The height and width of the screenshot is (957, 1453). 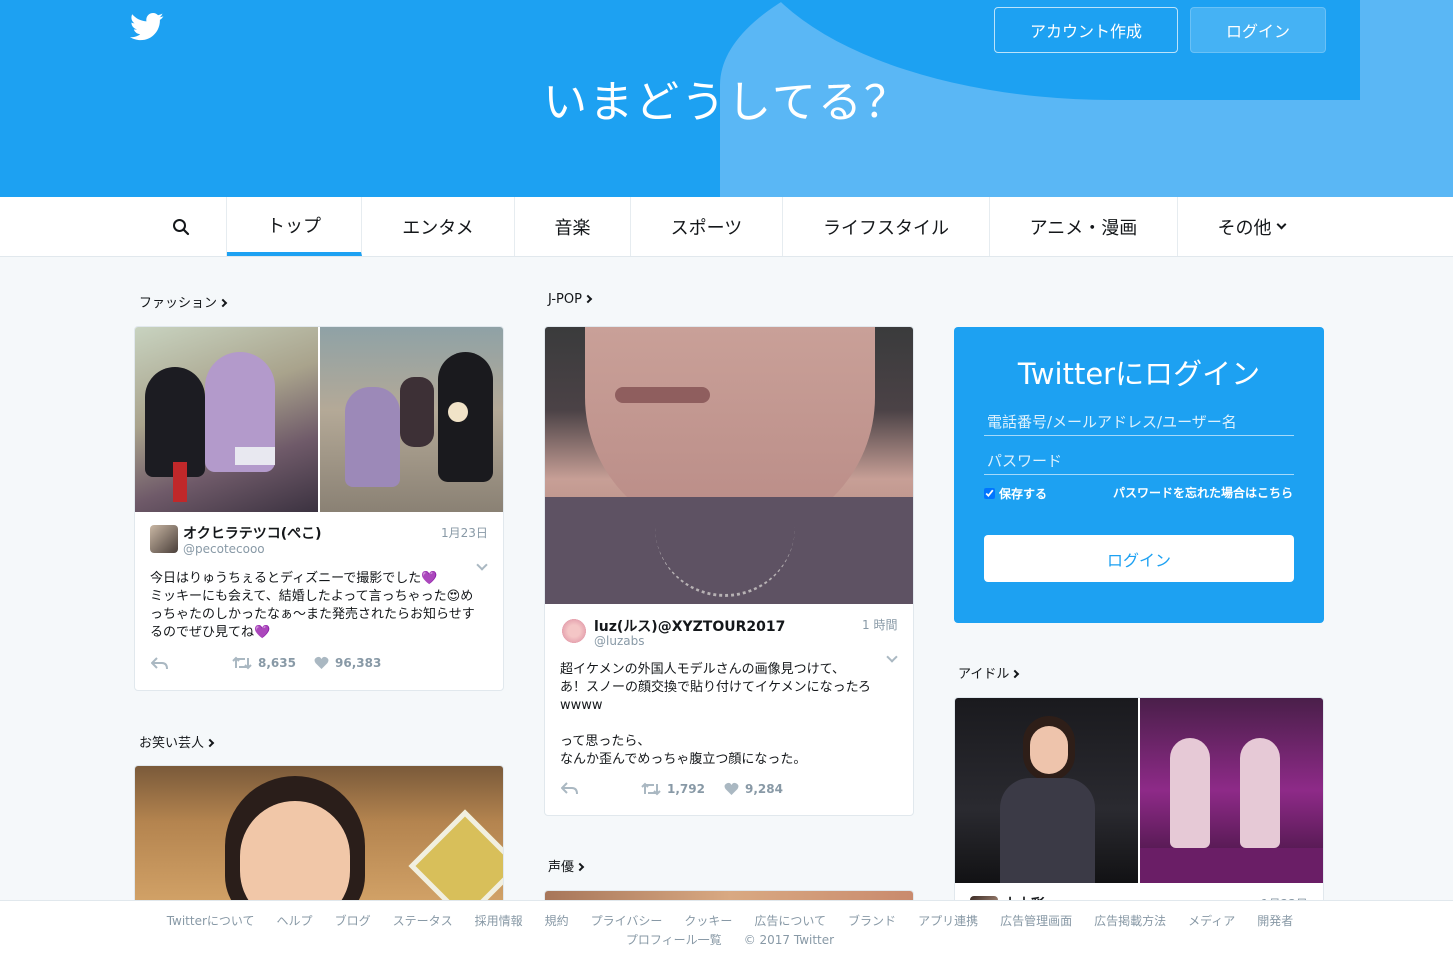 What do you see at coordinates (689, 626) in the screenshot?
I see `tweet-author-name: luz(ルス)@XYZTOUR2017` at bounding box center [689, 626].